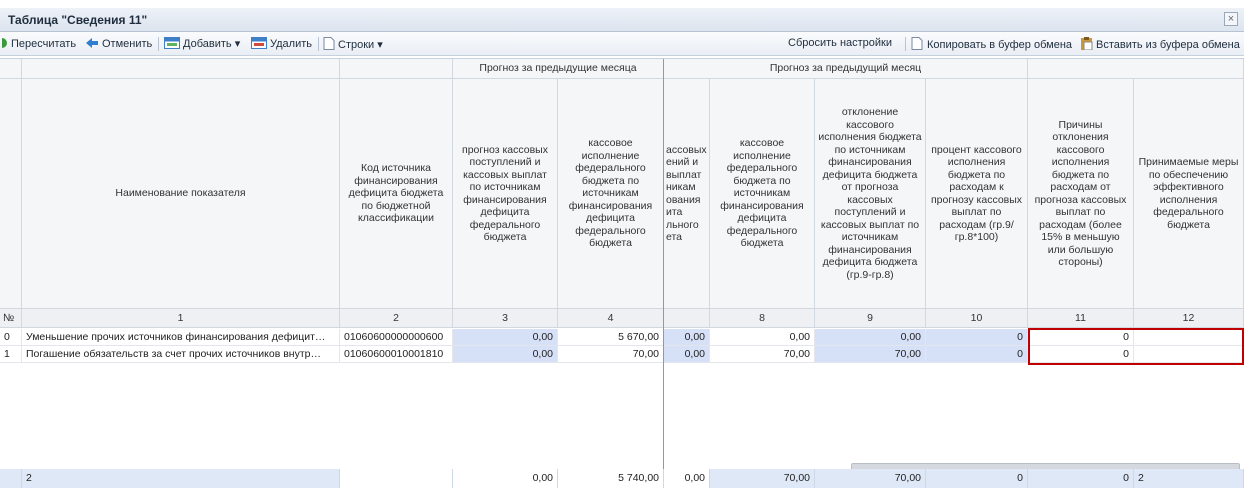  Describe the element at coordinates (622, 20) in the screenshot. I see `window-titlebar: Таблица "Сведения 11" ×` at that location.